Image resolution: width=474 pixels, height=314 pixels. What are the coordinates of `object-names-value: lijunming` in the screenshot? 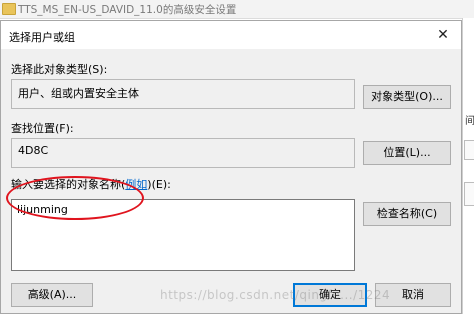 It's located at (42, 209).